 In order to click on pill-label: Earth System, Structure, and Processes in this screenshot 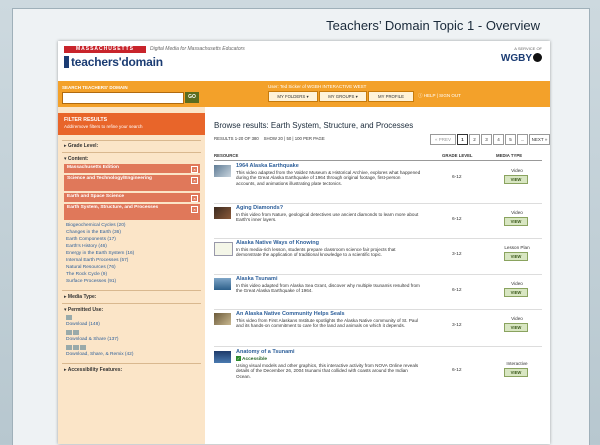, I will do `click(113, 207)`.